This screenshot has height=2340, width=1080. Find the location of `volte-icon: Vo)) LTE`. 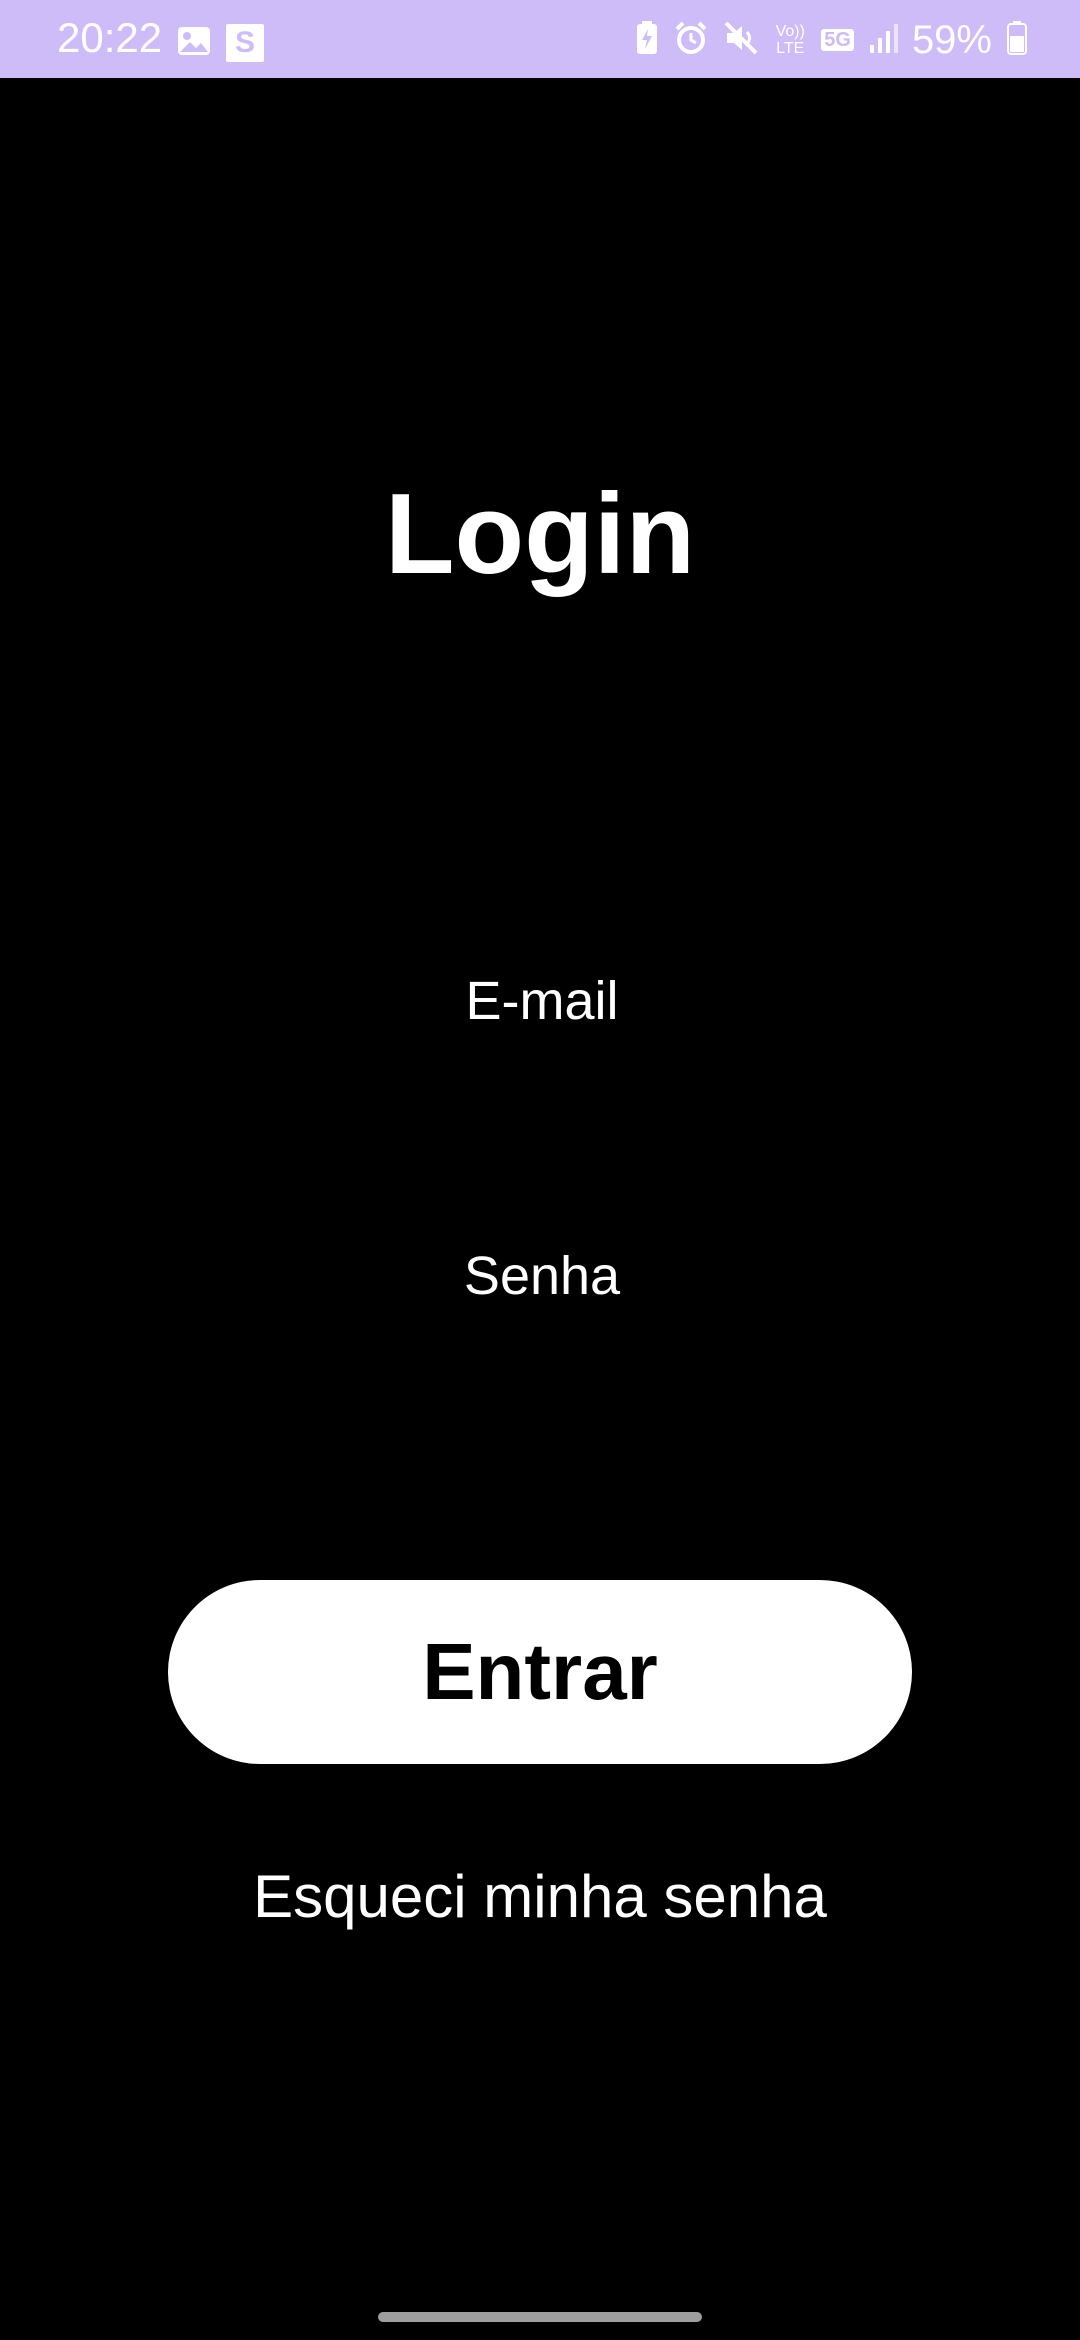

volte-icon: Vo)) LTE is located at coordinates (790, 40).